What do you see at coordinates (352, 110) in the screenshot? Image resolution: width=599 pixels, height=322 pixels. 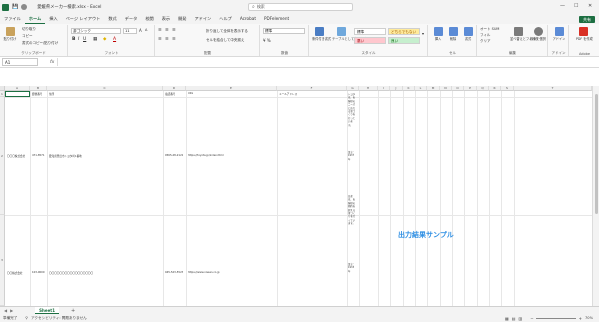 I see `row2-description: トヨタは、お客様のニーズに応える車づくりを行っています。` at bounding box center [352, 110].